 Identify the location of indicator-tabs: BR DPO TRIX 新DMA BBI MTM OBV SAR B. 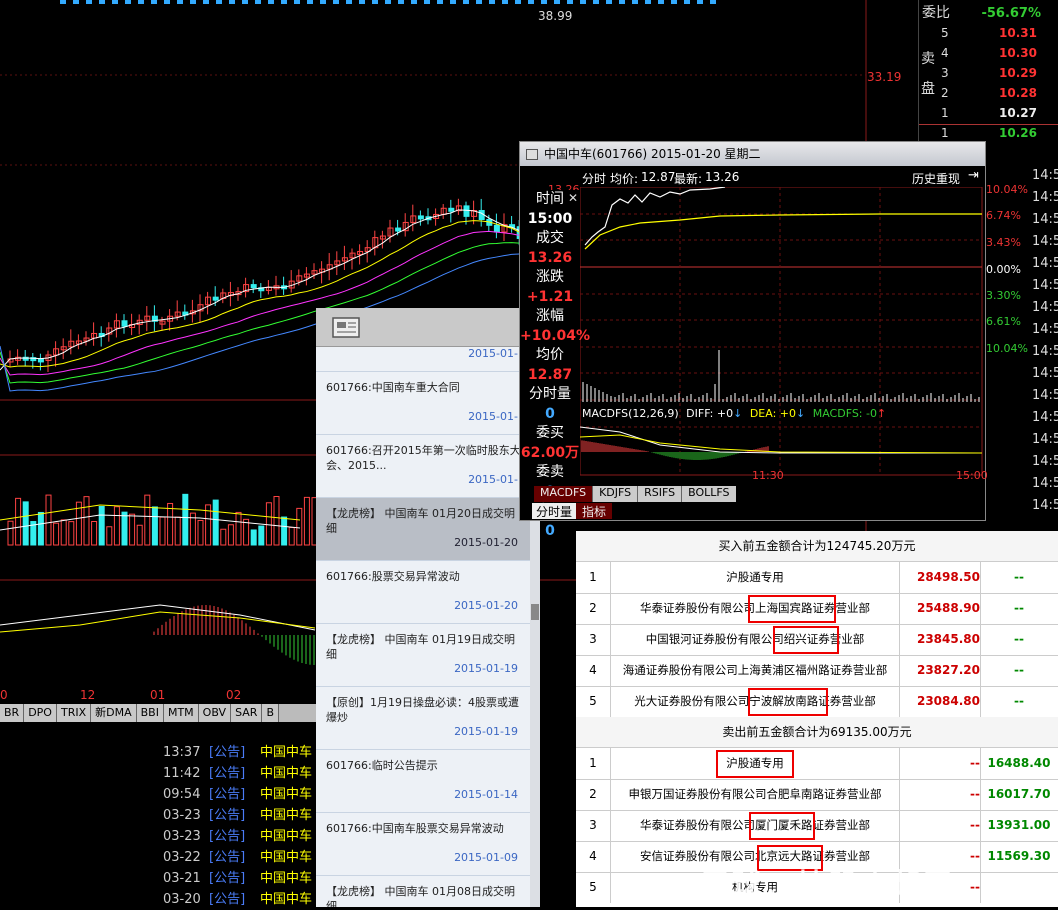
(160, 713).